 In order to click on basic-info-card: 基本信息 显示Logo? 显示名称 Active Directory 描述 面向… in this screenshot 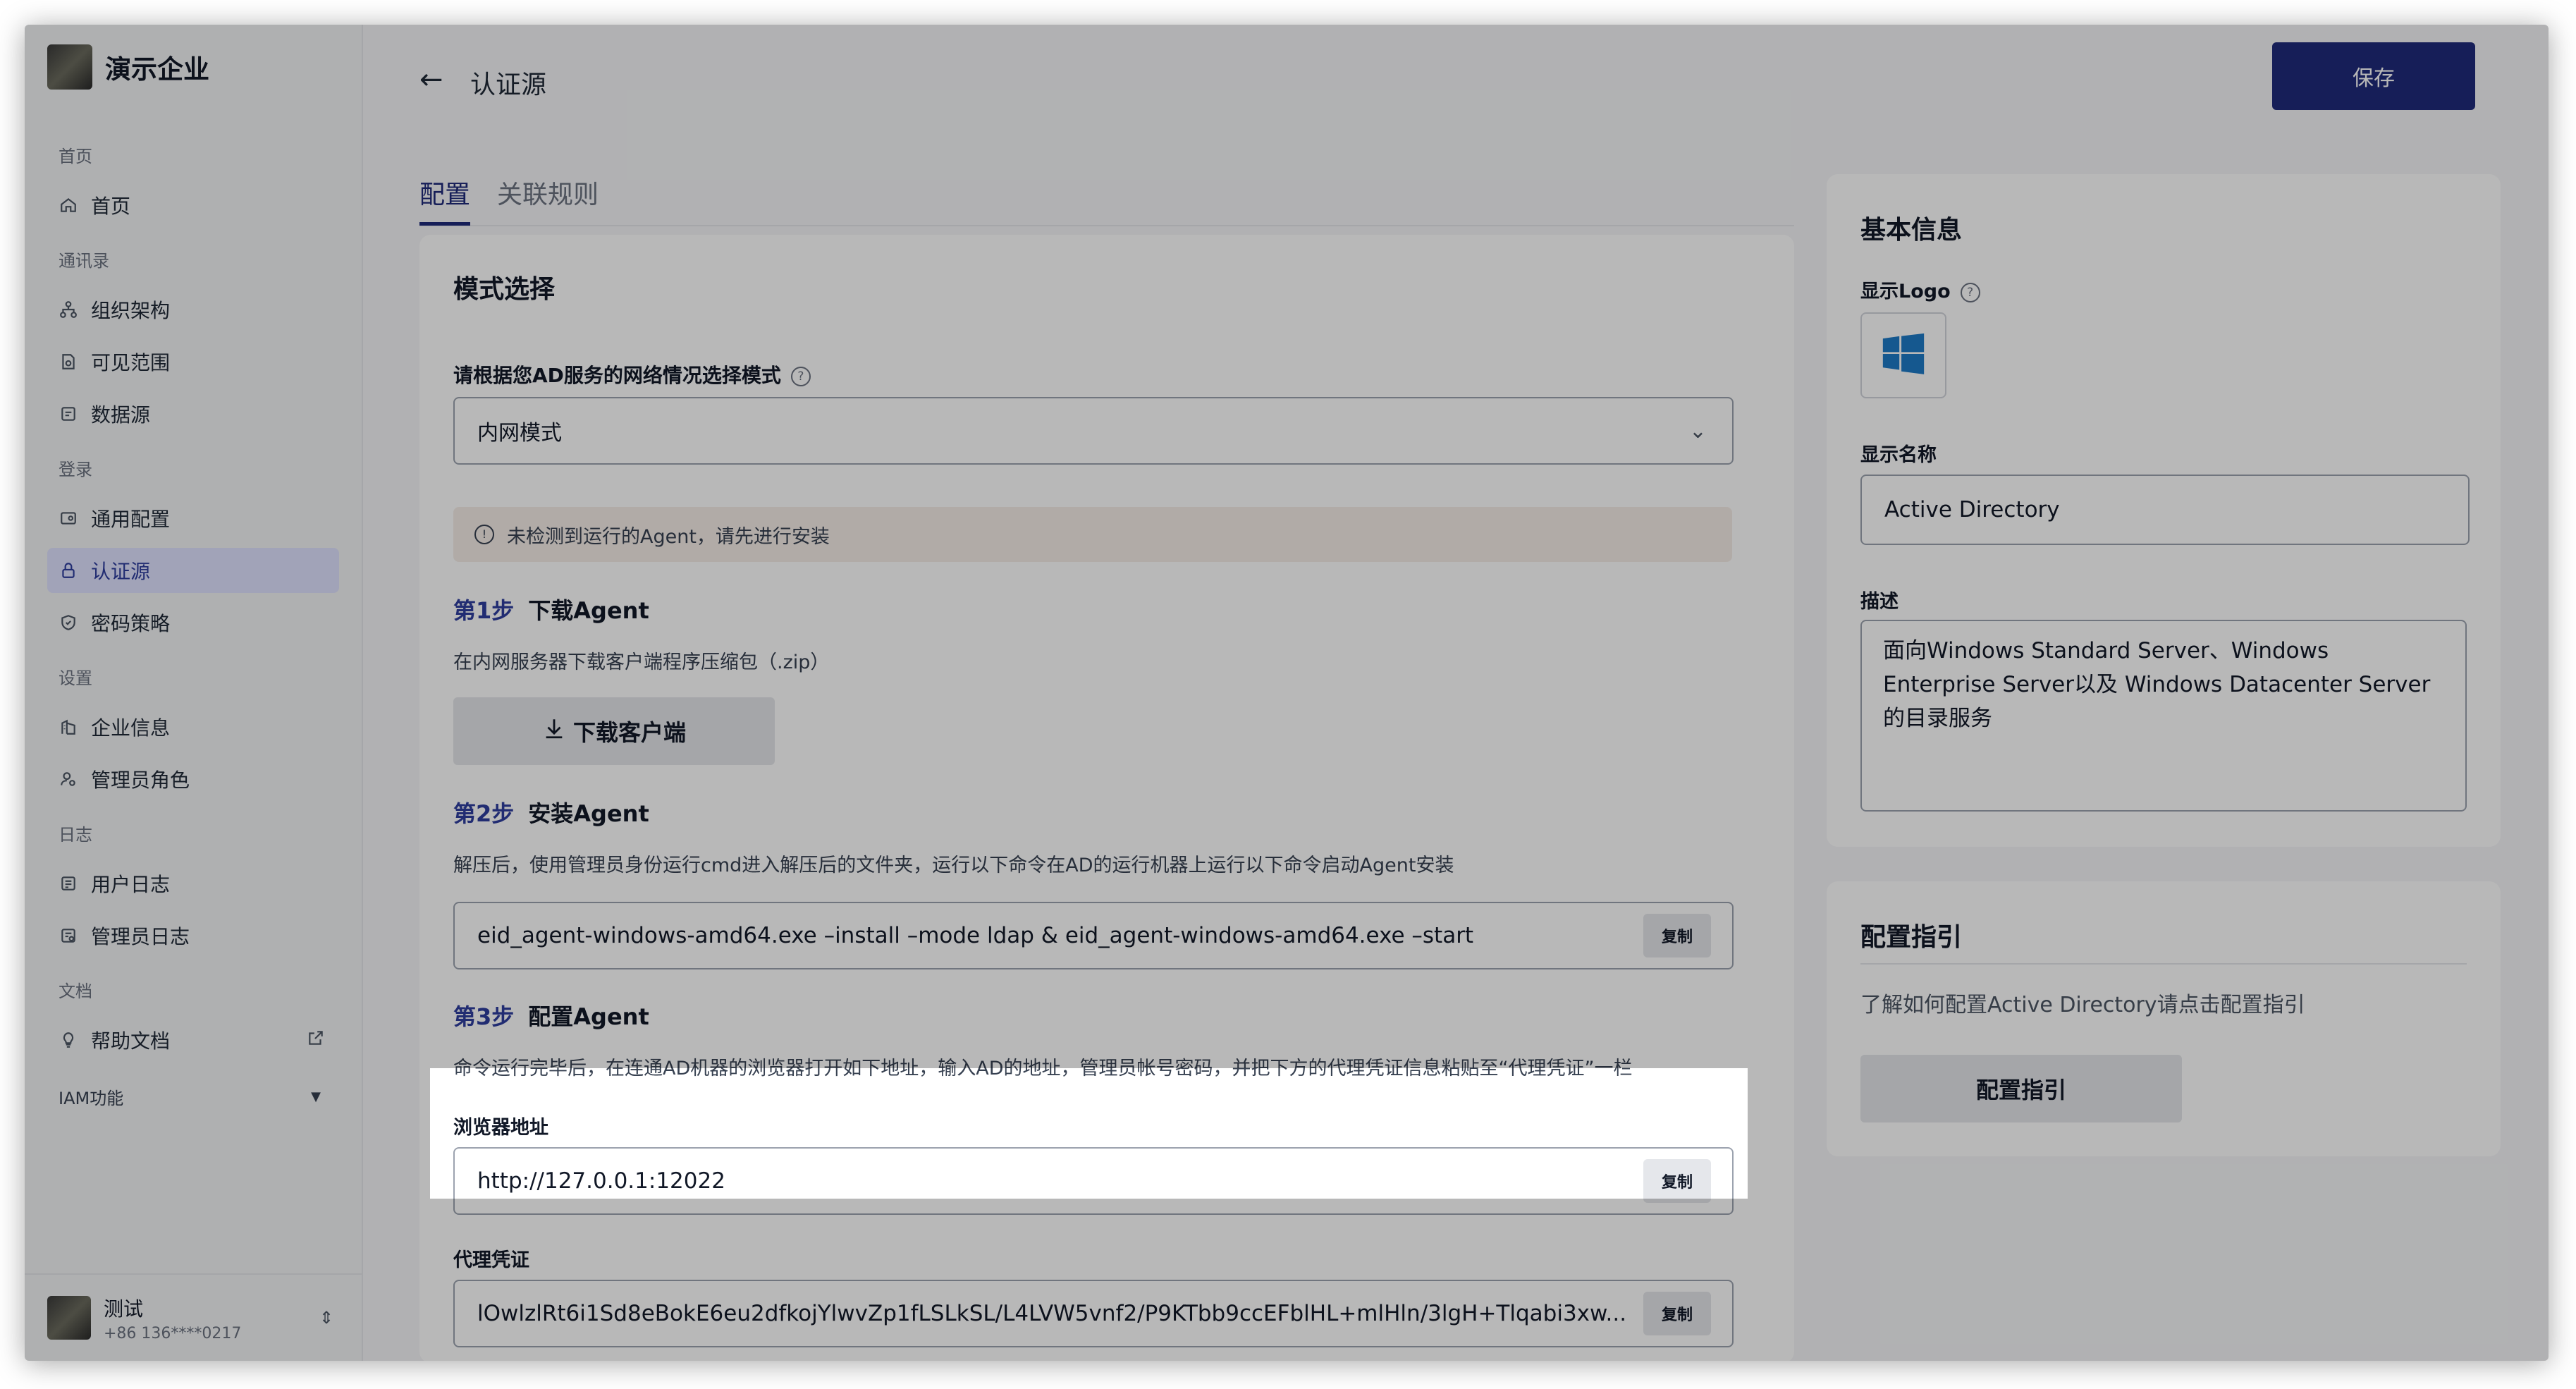, I will do `click(2164, 510)`.